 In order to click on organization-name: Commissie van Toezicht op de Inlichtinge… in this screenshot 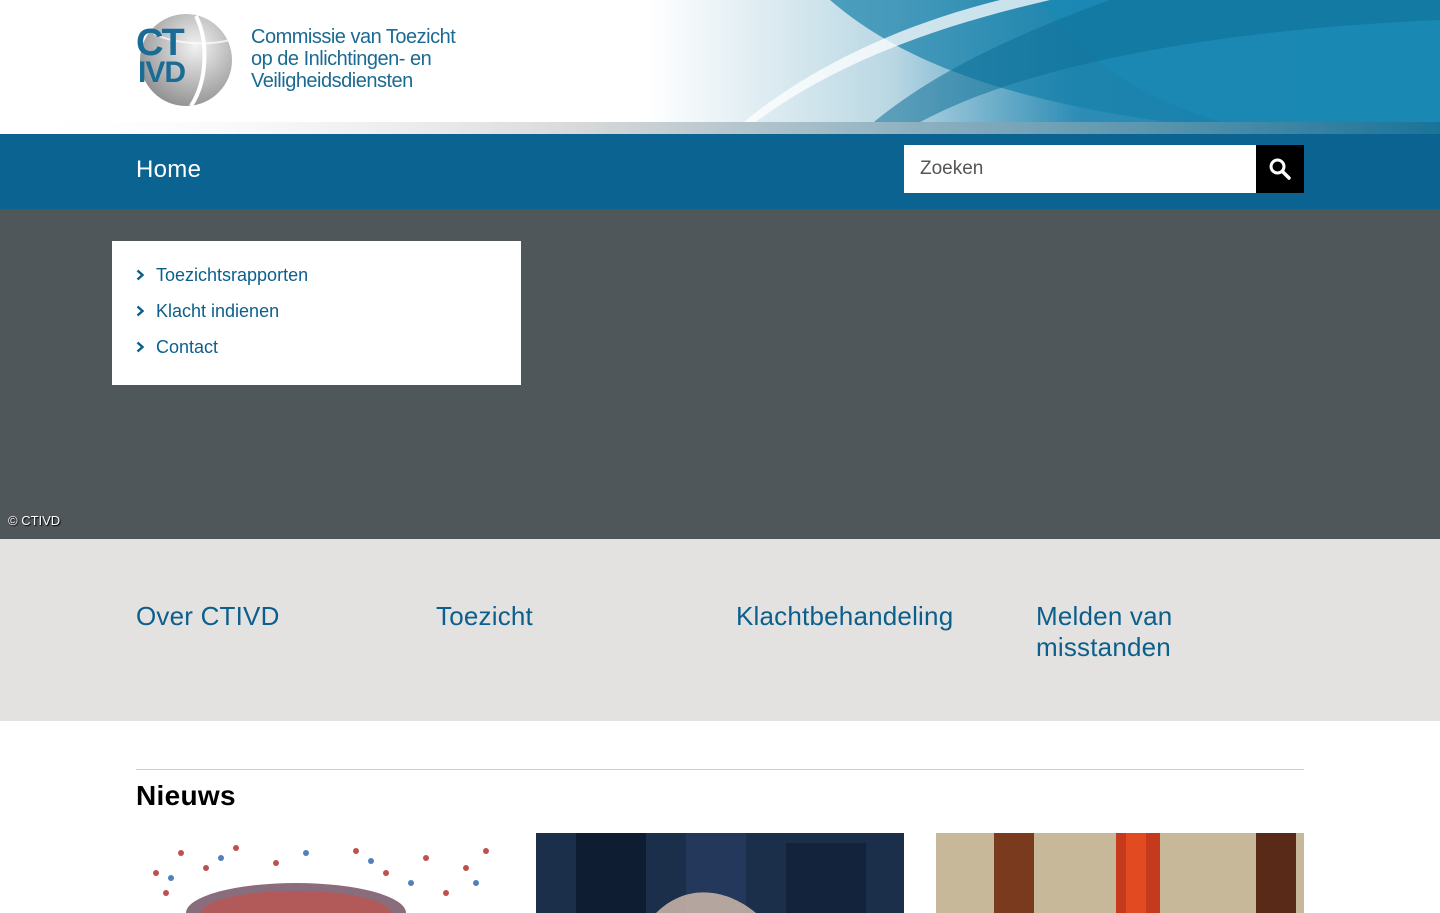, I will do `click(376, 59)`.